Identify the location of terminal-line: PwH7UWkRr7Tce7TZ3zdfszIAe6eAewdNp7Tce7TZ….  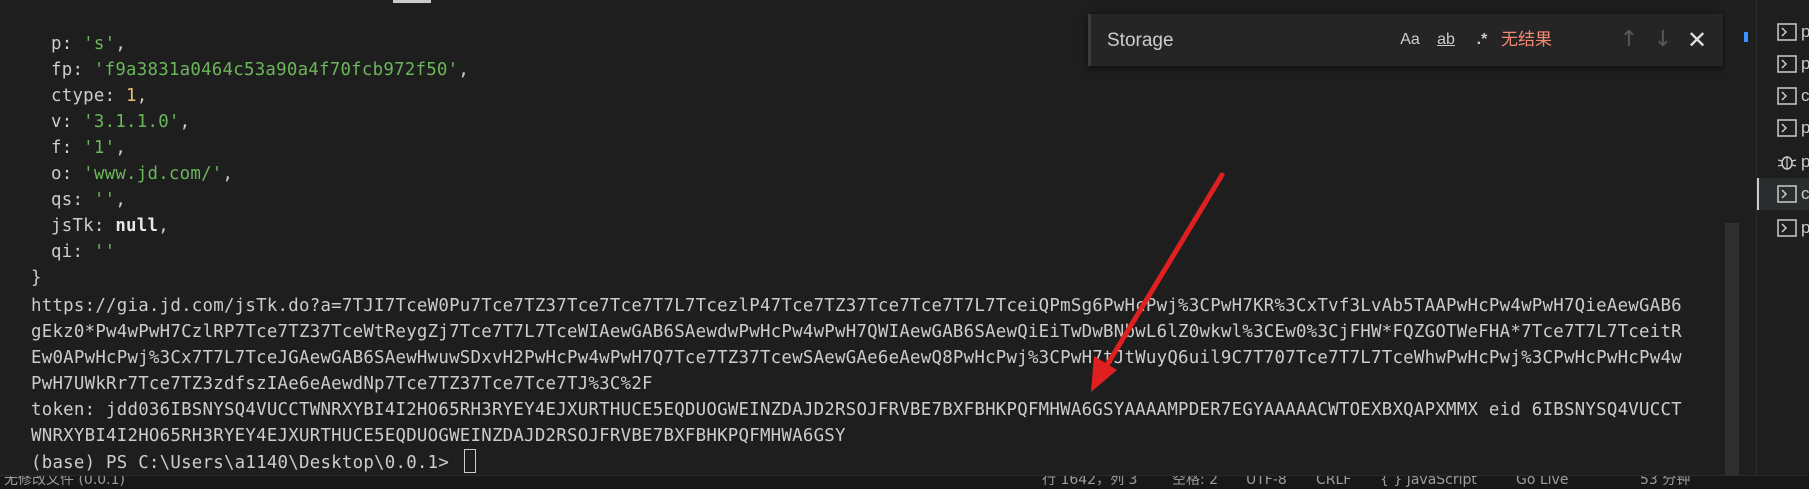
(342, 384).